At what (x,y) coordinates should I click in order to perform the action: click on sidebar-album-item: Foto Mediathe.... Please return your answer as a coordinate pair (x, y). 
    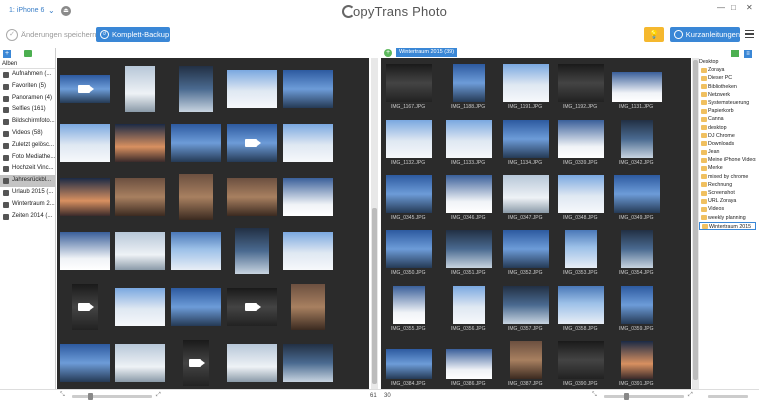
    Looking at the image, I should click on (27, 158).